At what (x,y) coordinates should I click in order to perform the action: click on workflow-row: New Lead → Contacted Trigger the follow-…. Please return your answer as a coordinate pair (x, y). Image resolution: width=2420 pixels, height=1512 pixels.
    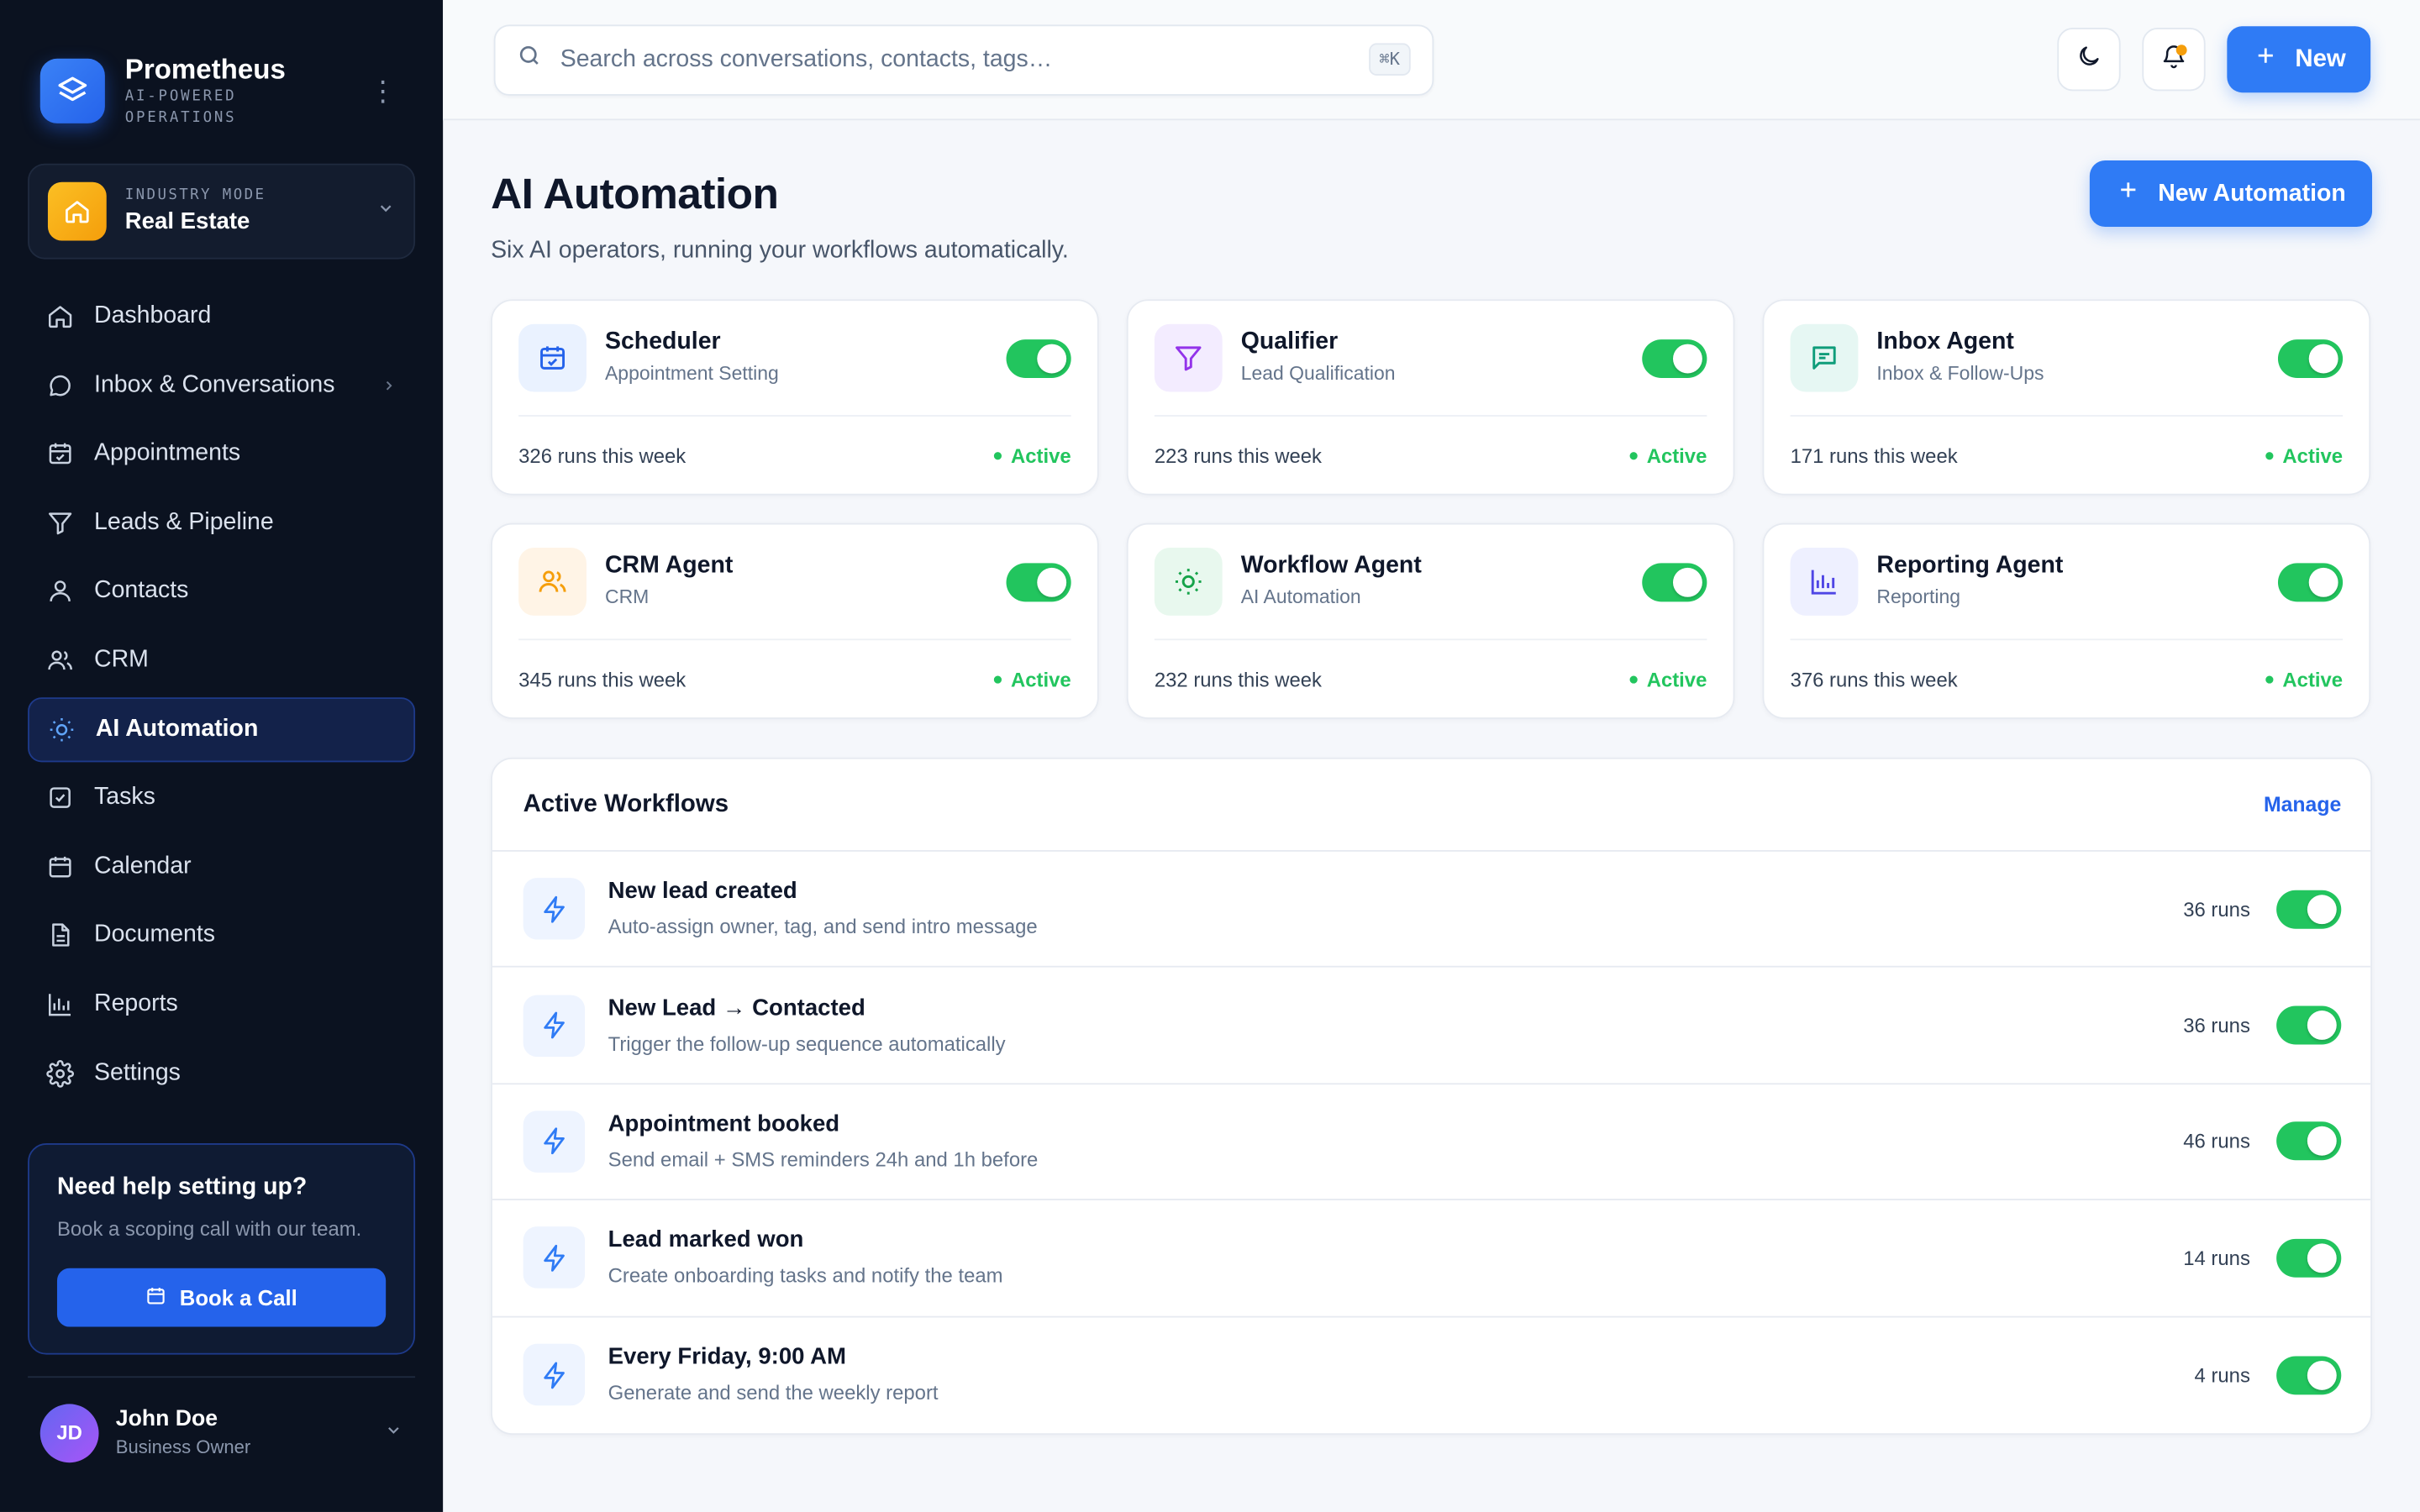
    Looking at the image, I should click on (1432, 1026).